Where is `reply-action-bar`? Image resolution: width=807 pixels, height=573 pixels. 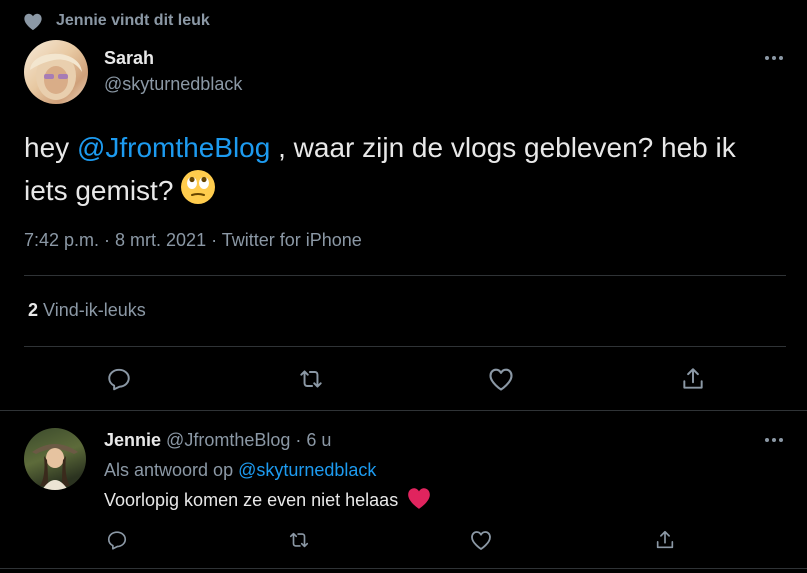
reply-action-bar is located at coordinates (403, 540).